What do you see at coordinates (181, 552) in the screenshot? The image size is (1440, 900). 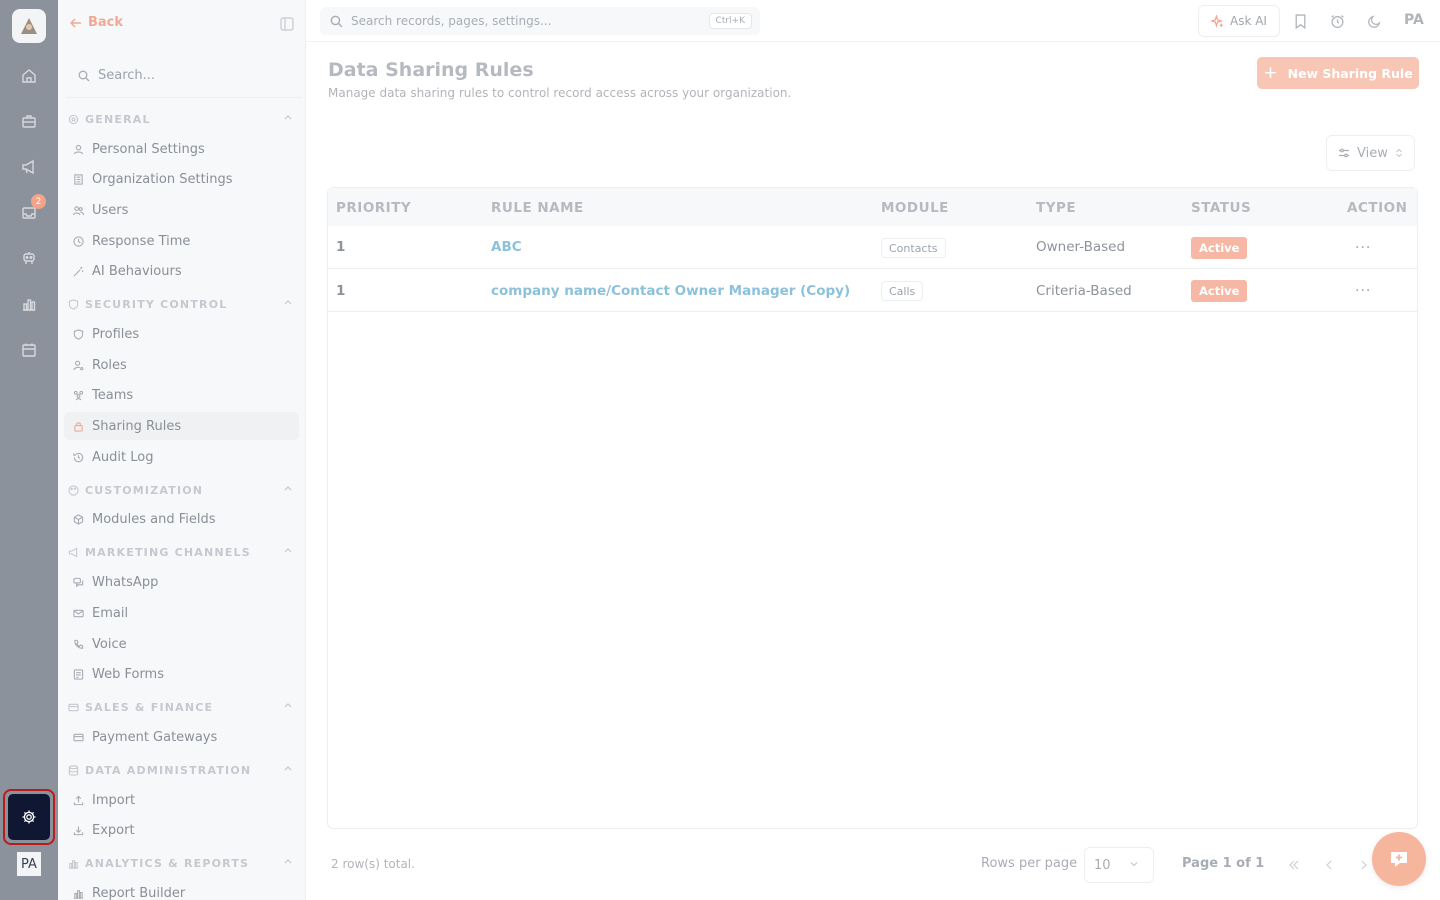 I see `section-marketing-channels: MARKETING CHANNELS` at bounding box center [181, 552].